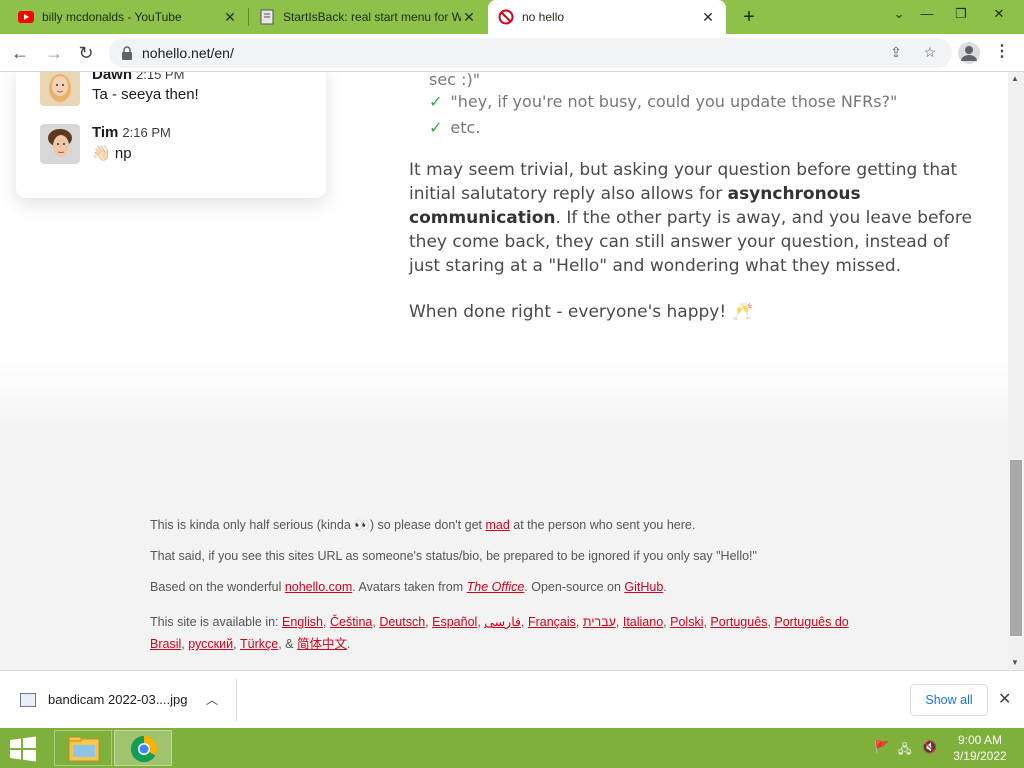 This screenshot has width=1024, height=768. I want to click on message-time: 2:15 PM, so click(160, 77).